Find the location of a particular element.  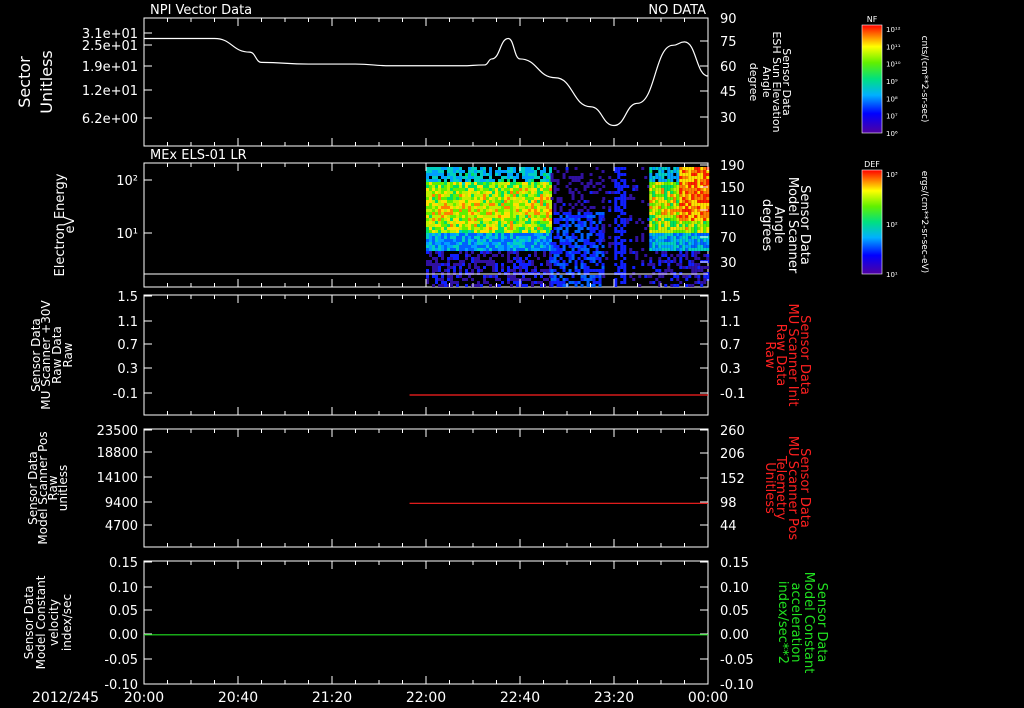

date-label: 2012/245 is located at coordinates (65, 698).